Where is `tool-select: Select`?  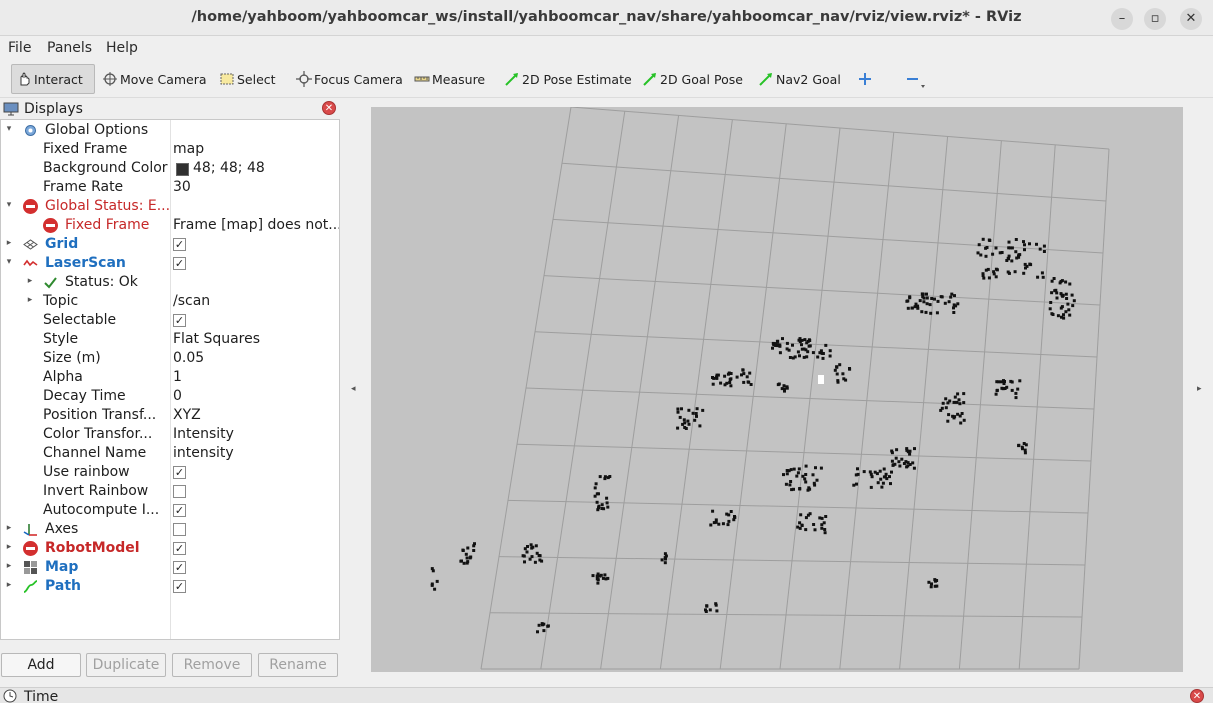 tool-select: Select is located at coordinates (247, 79).